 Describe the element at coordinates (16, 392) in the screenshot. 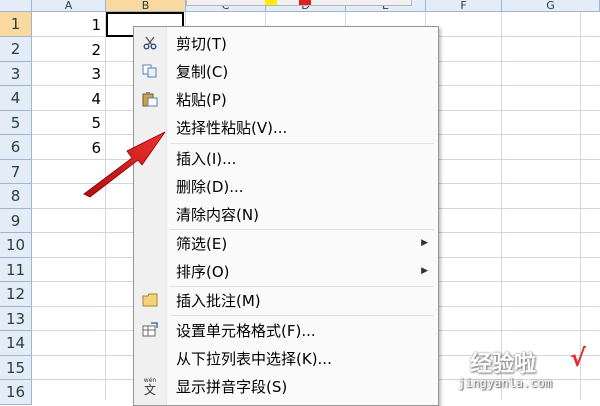

I see `row-header-16: 16` at that location.